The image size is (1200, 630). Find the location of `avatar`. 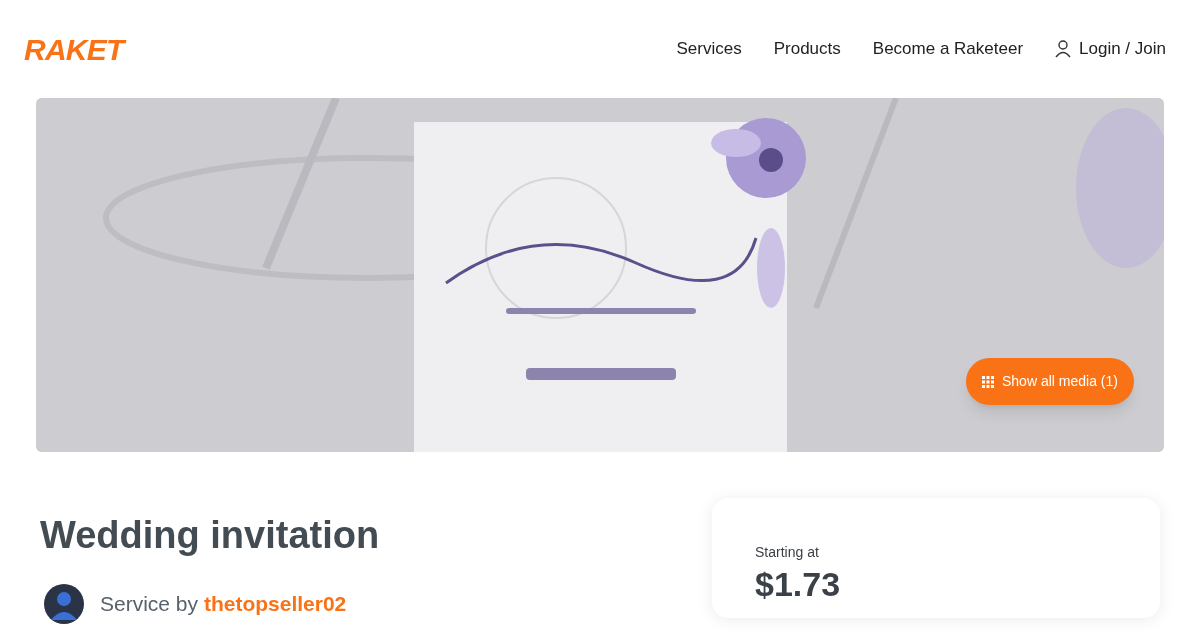

avatar is located at coordinates (64, 604).